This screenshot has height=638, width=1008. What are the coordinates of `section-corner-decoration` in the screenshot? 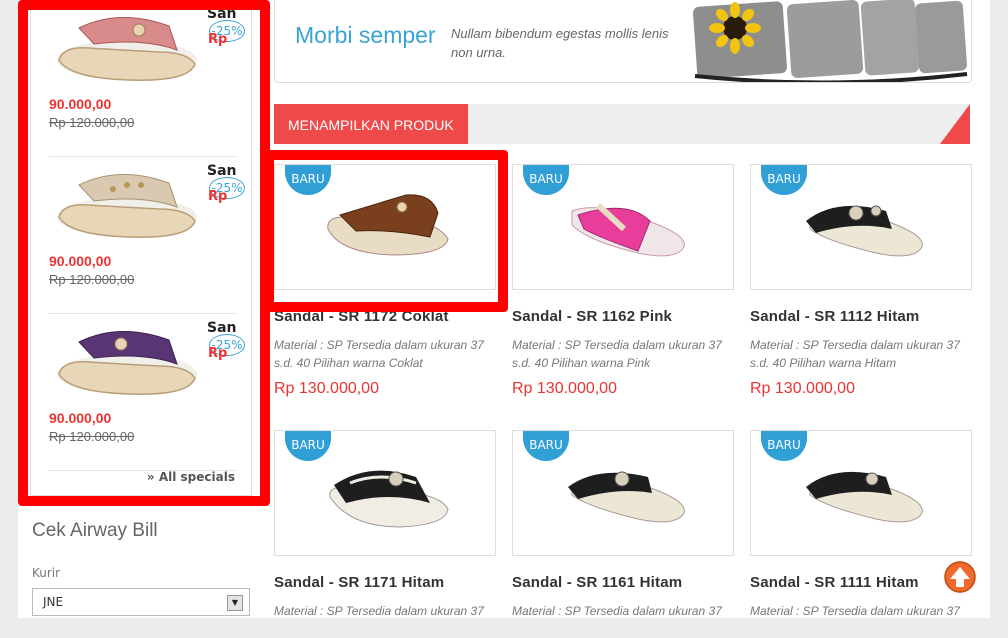 It's located at (955, 124).